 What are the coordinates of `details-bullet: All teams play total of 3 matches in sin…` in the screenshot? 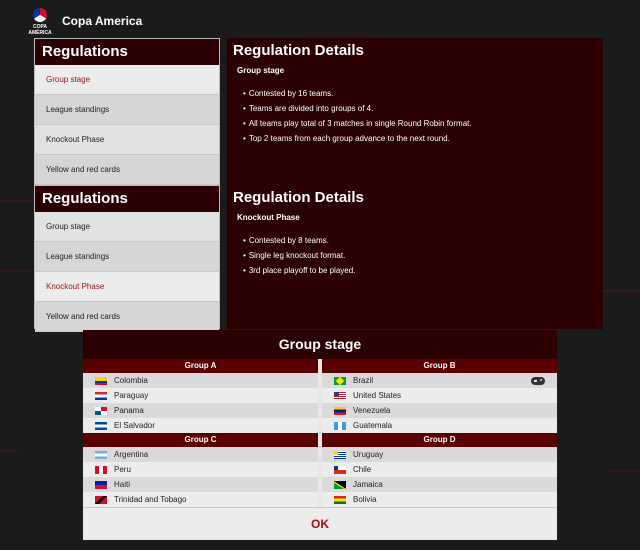 It's located at (423, 123).